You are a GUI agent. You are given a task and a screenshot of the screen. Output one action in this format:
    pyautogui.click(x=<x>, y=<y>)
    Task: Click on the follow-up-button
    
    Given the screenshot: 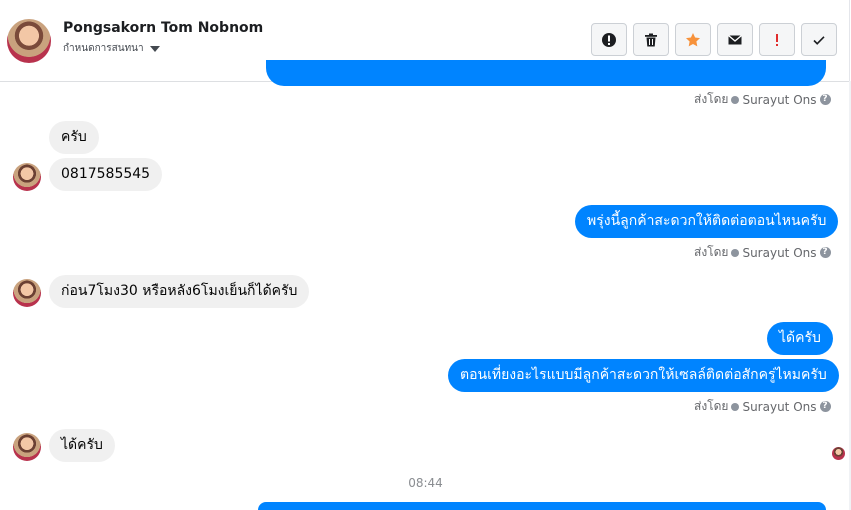 What is the action you would take?
    pyautogui.click(x=777, y=39)
    